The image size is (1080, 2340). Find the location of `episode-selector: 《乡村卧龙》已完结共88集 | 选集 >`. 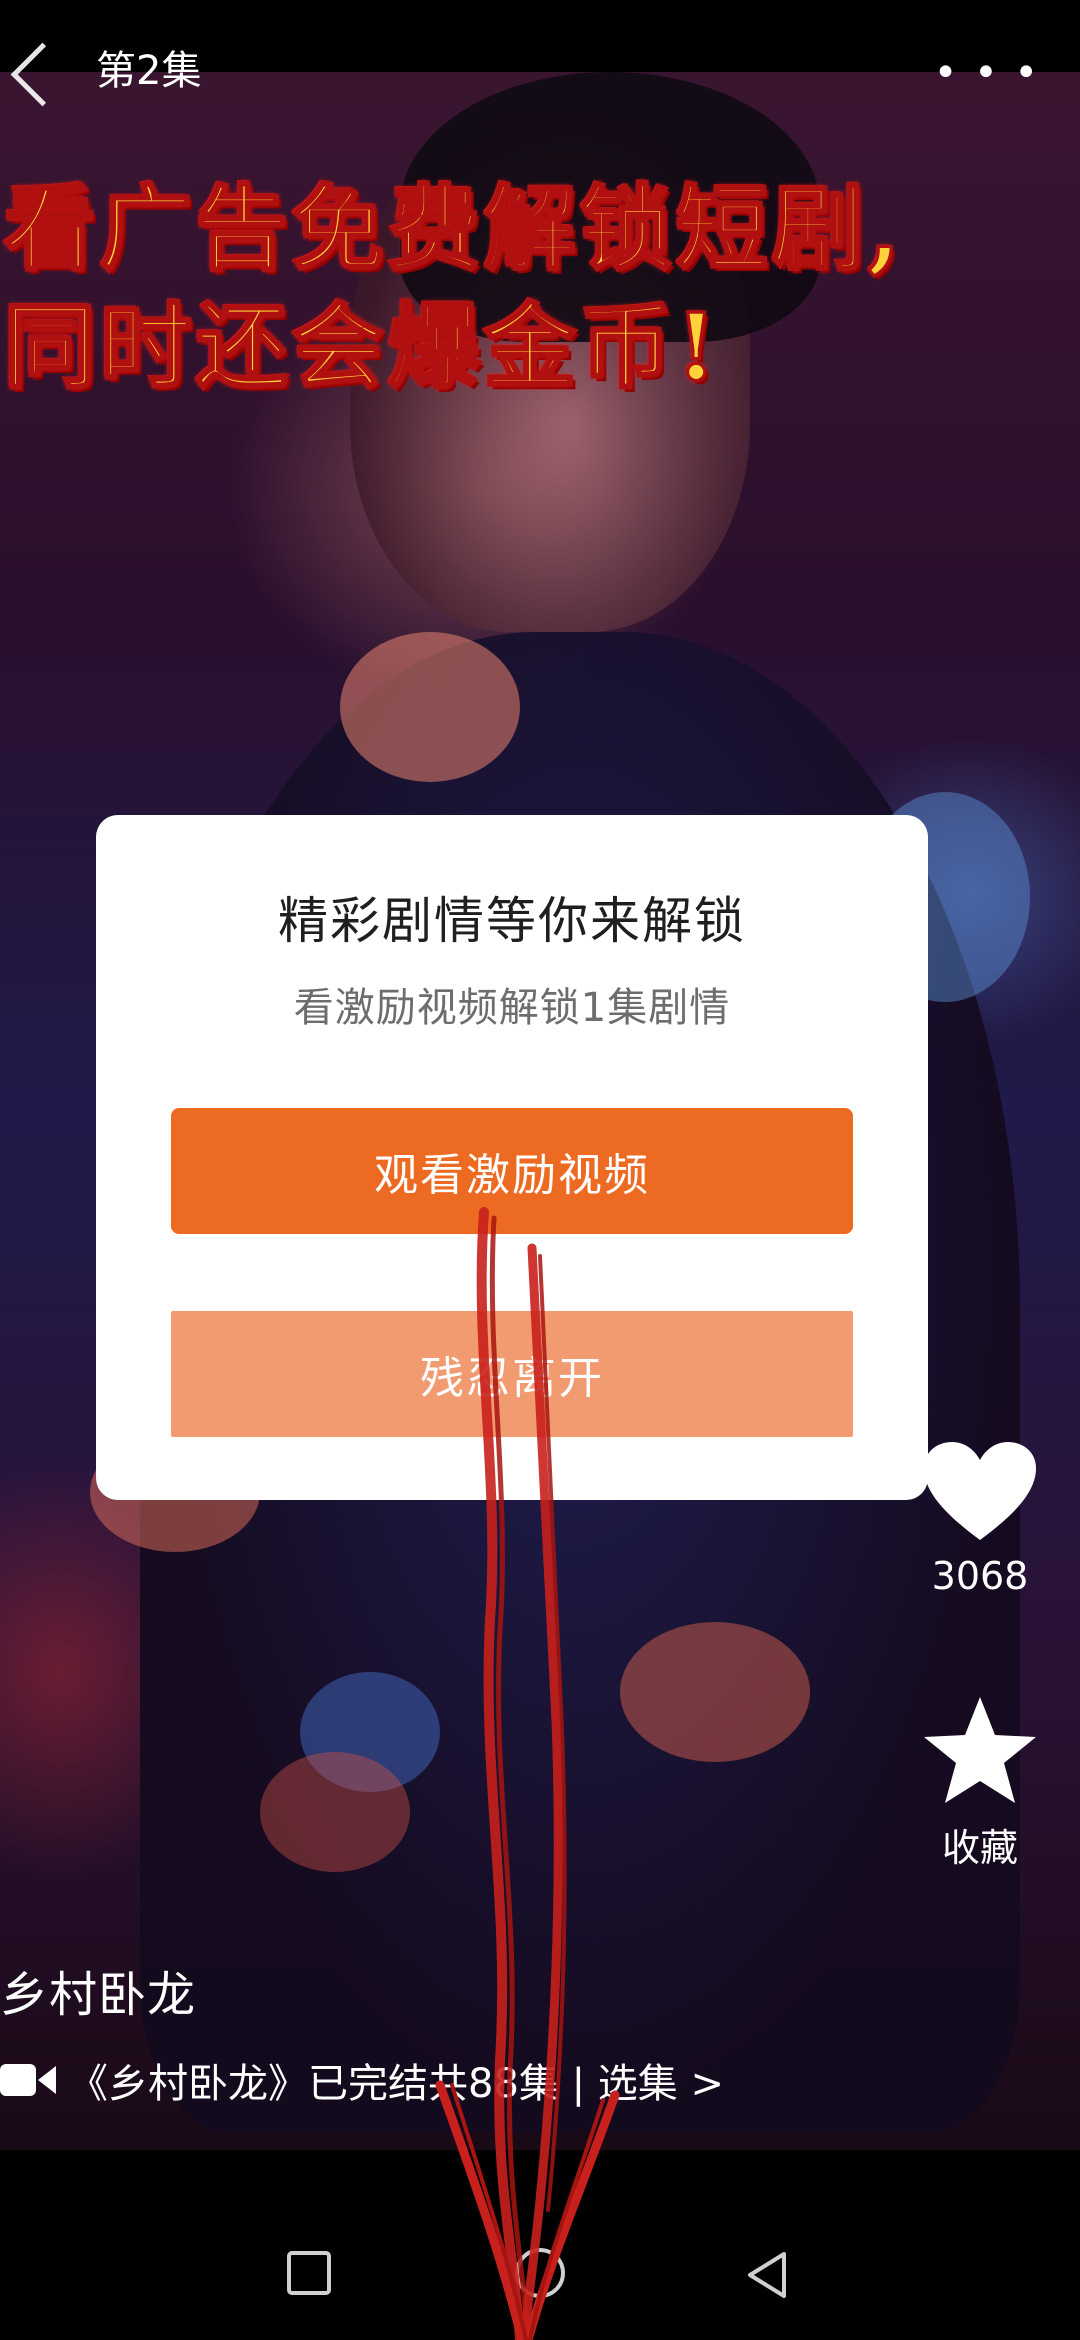

episode-selector: 《乡村卧龙》已完结共88集 | 选集 > is located at coordinates (362, 2080).